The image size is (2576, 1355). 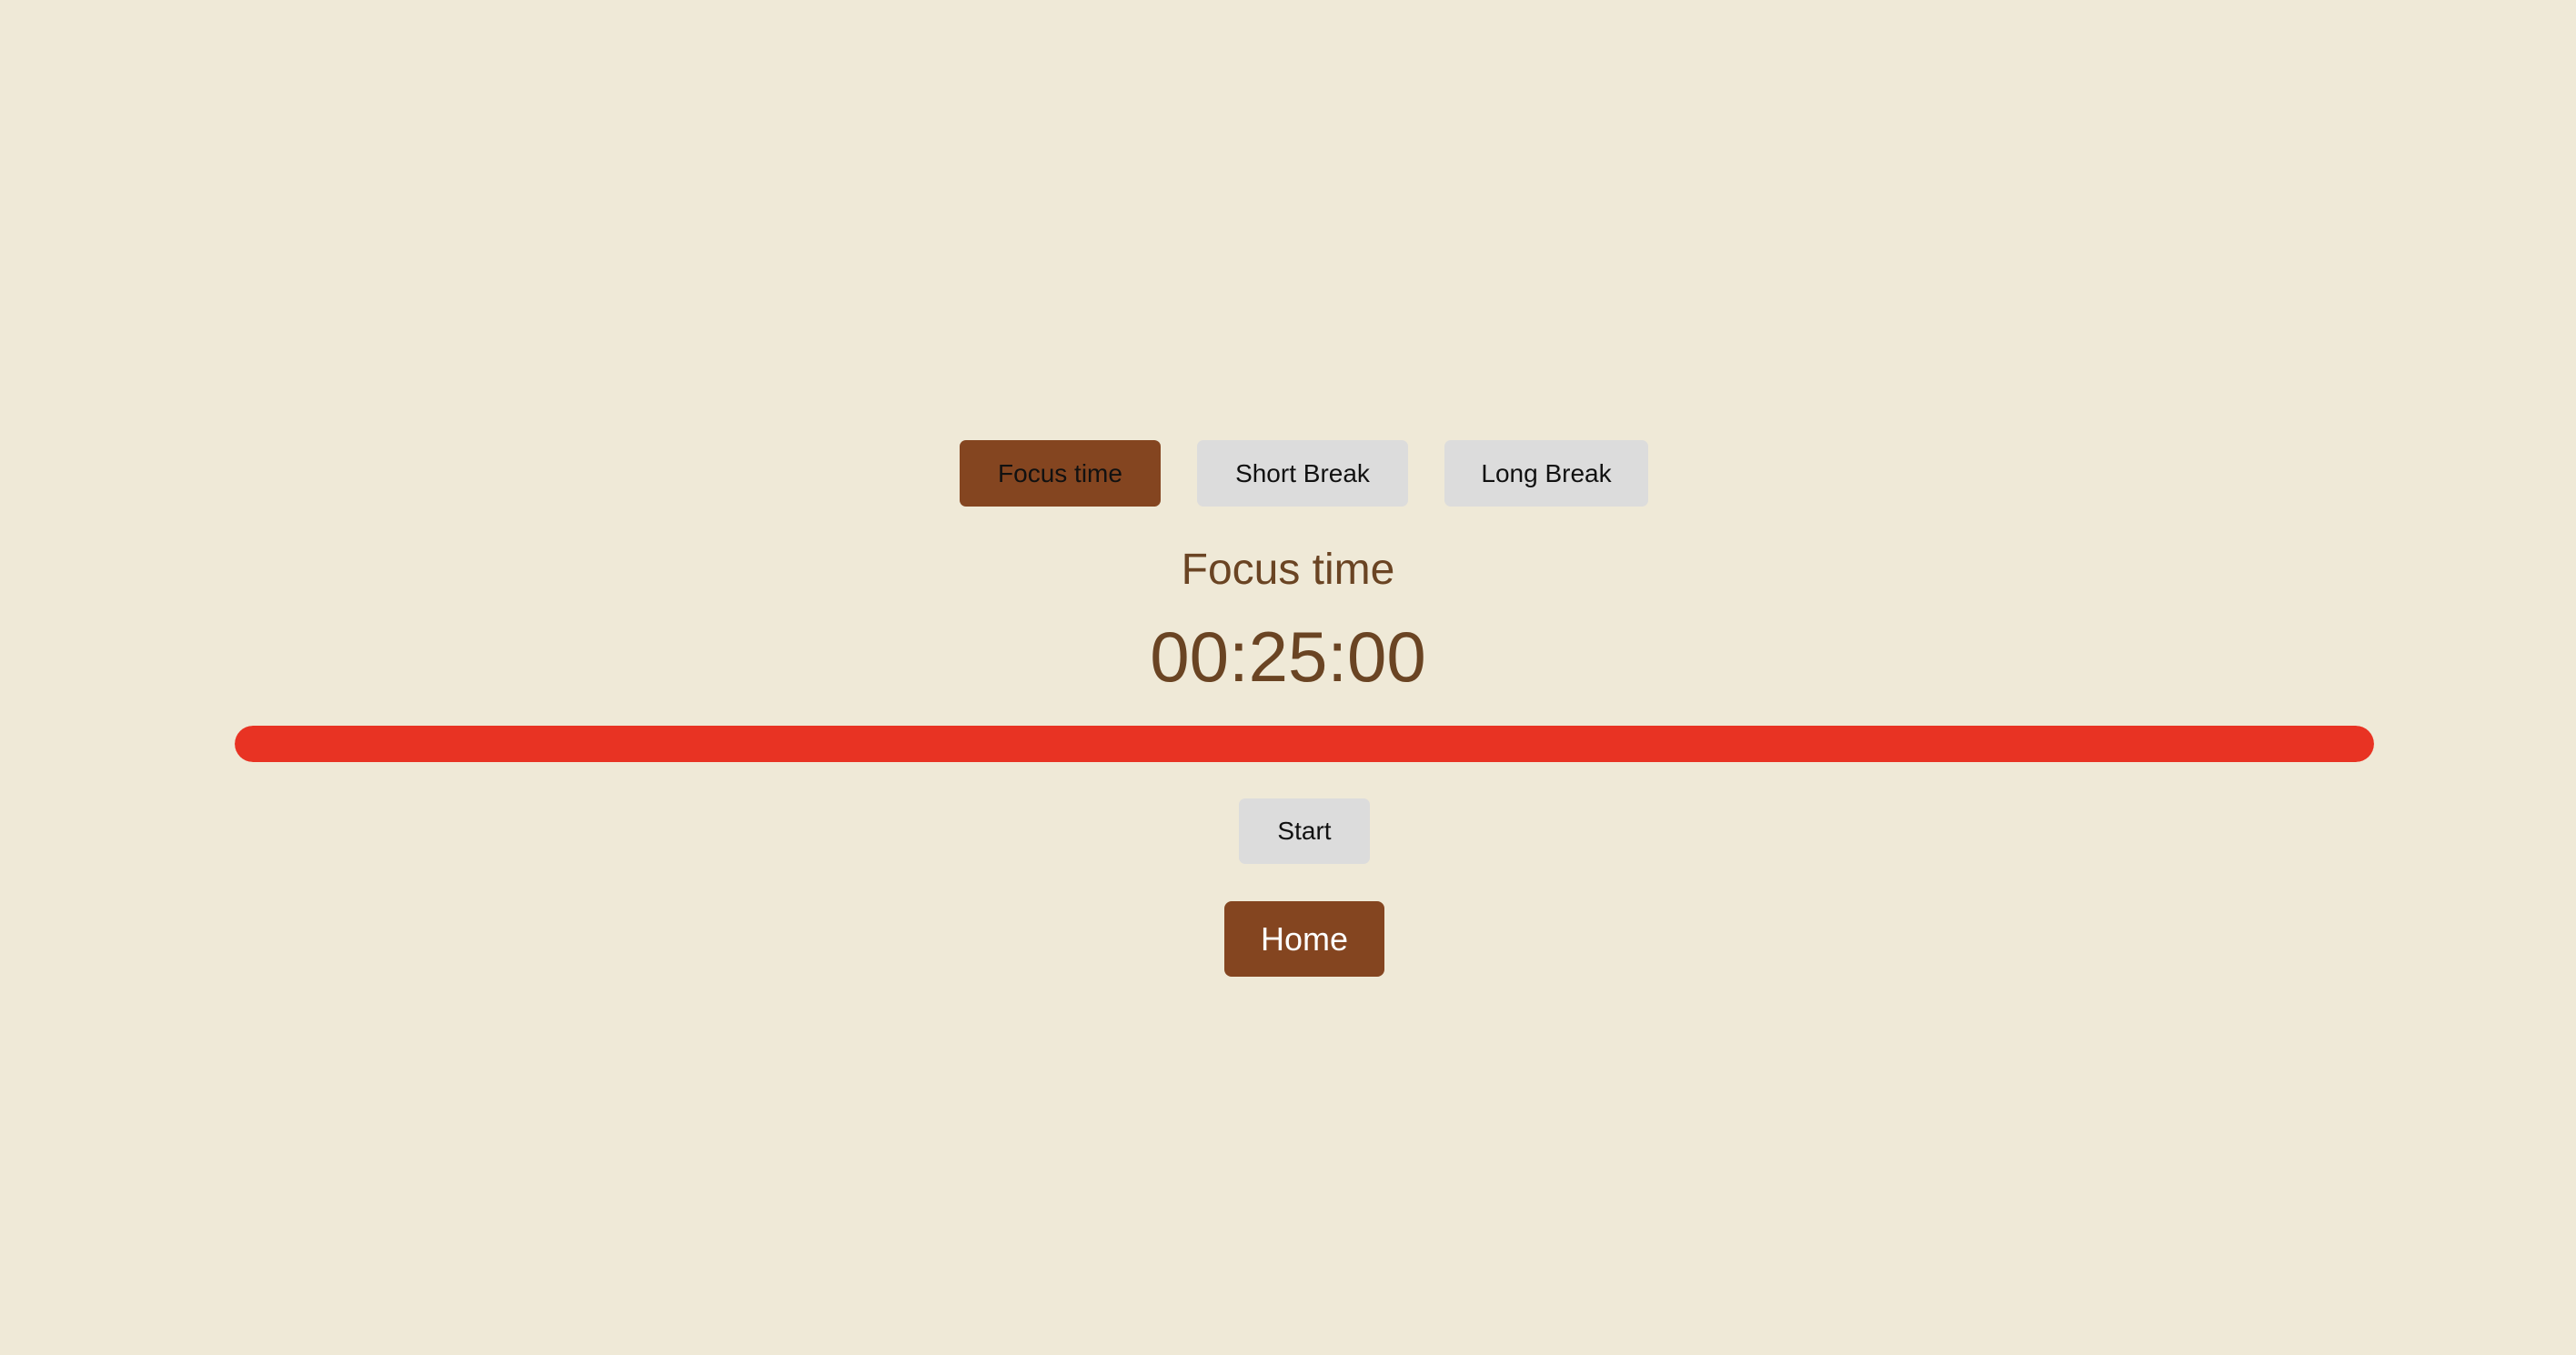 I want to click on tab-focus-time: Focus time, so click(x=1060, y=473).